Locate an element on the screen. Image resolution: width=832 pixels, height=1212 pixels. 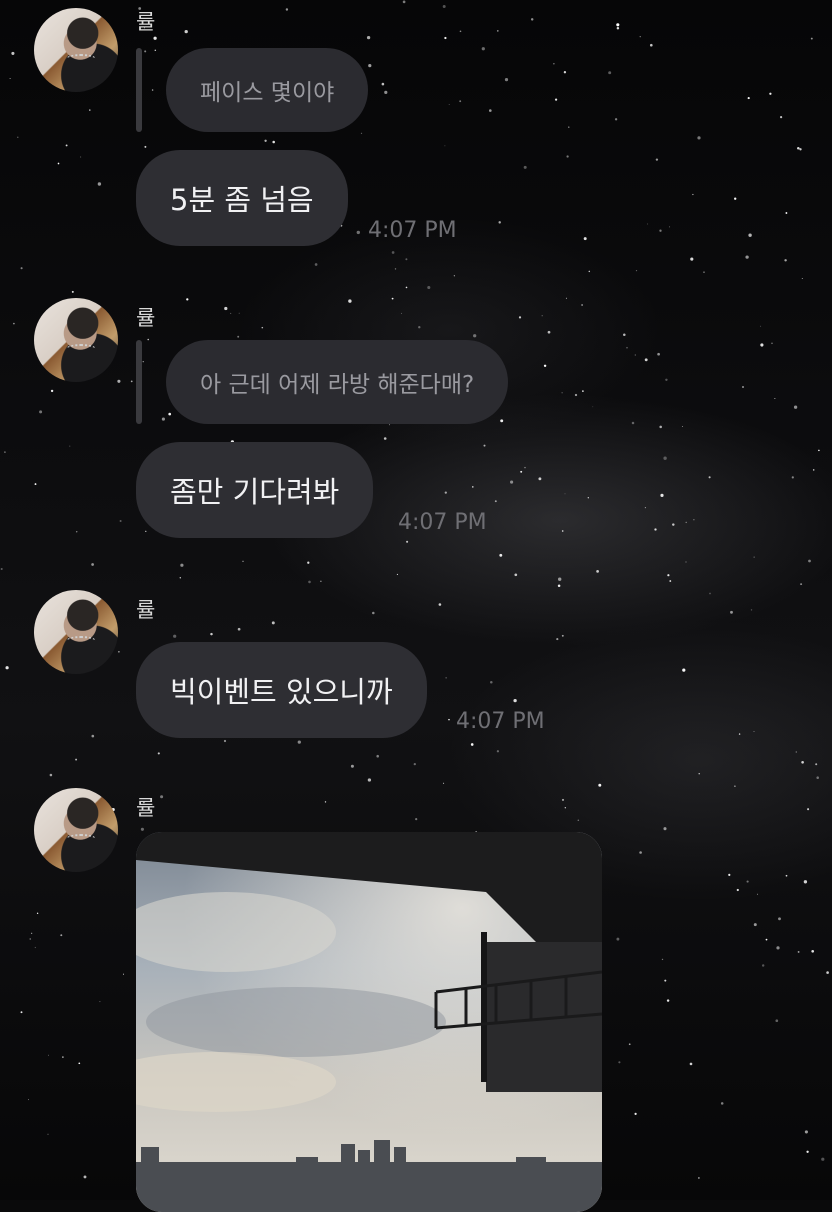
message-bubble: 5분 좀 넘음 is located at coordinates (242, 198).